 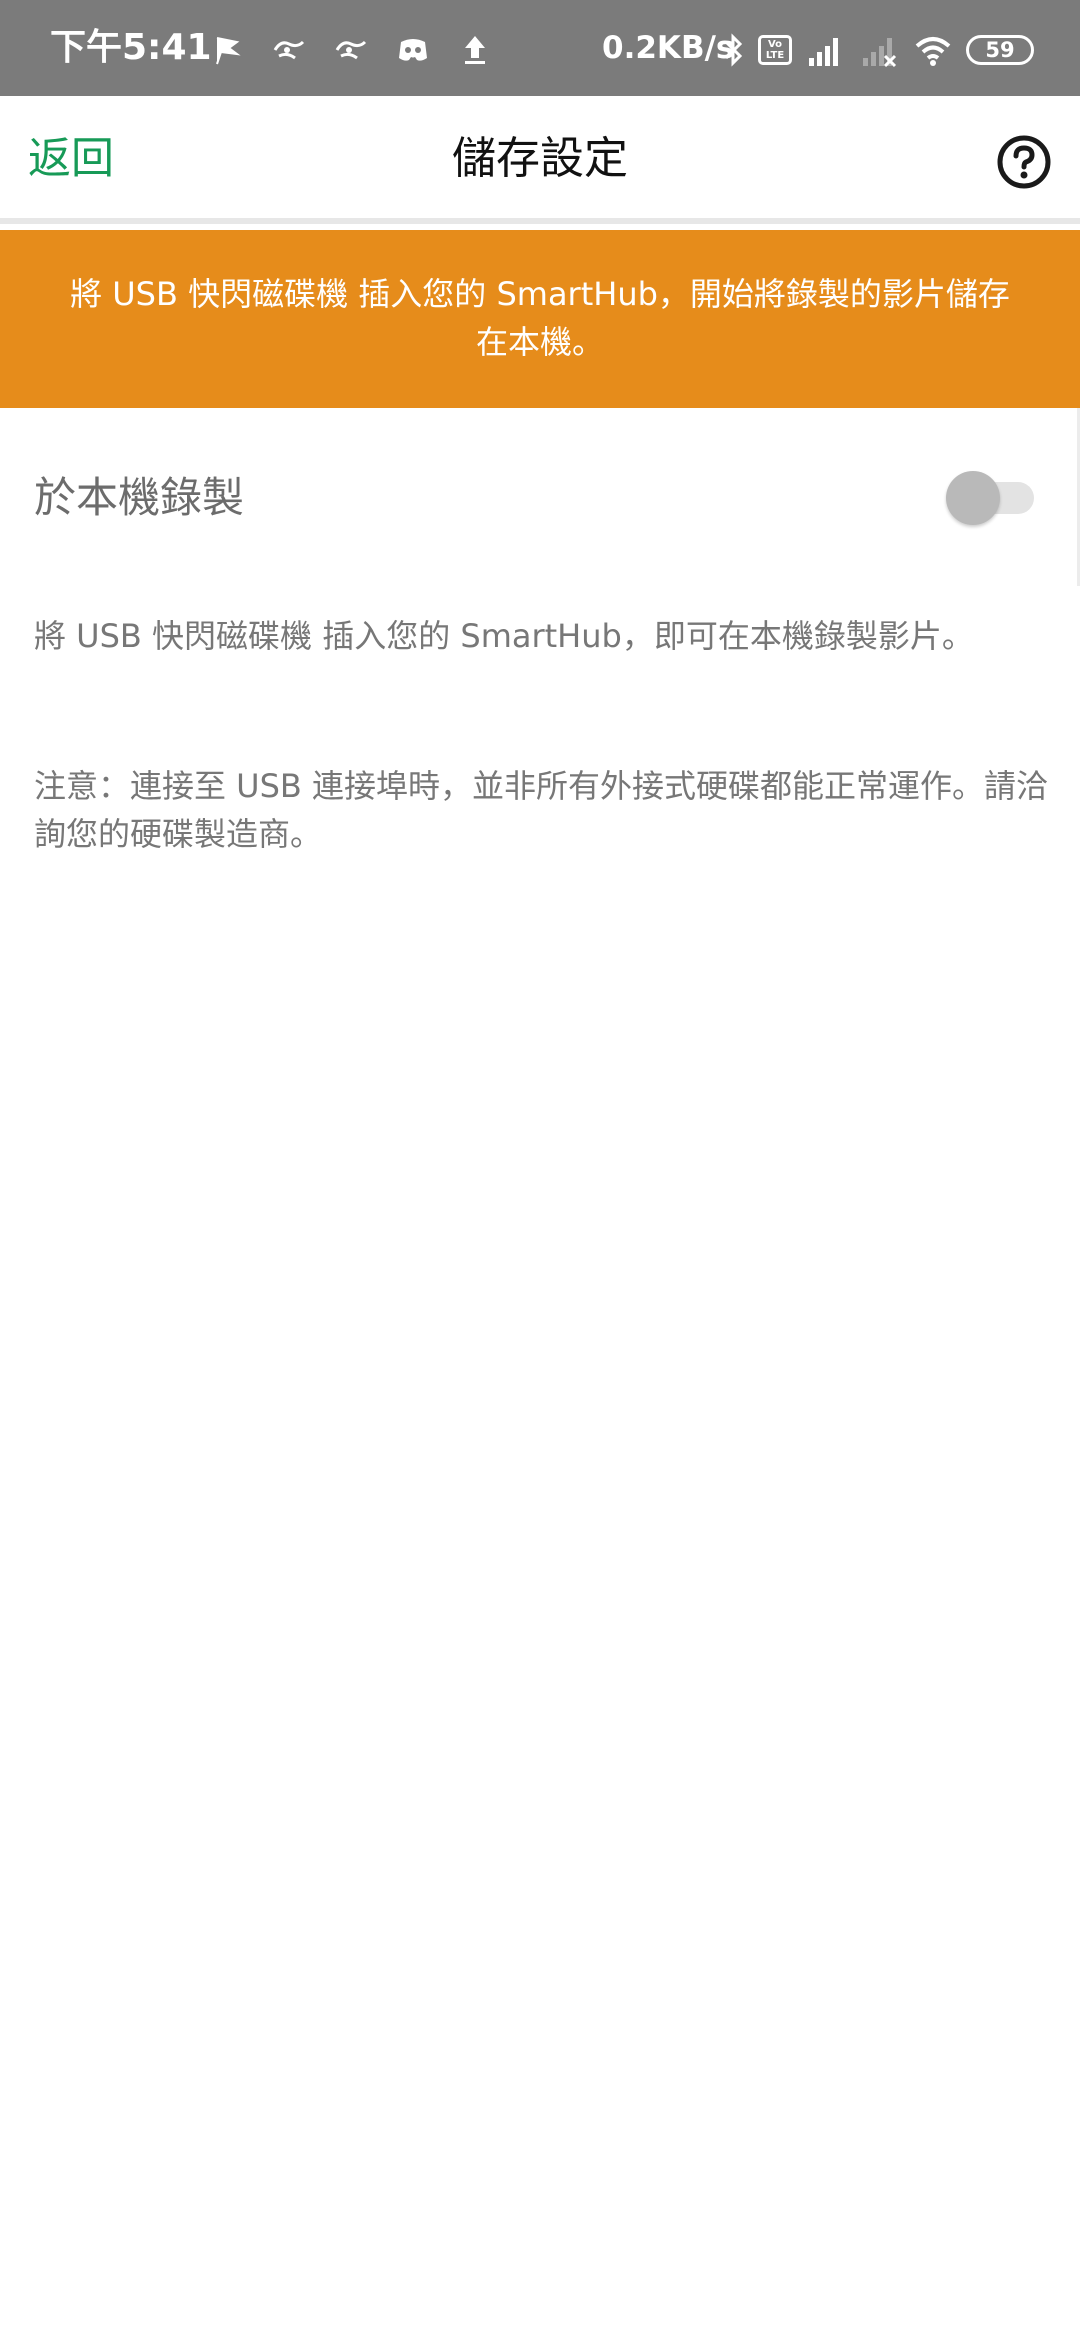 I want to click on toggle-thumb, so click(x=973, y=498).